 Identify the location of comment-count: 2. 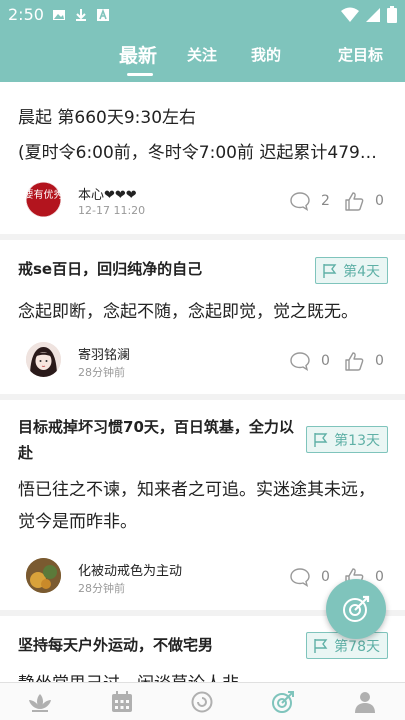
(309, 201).